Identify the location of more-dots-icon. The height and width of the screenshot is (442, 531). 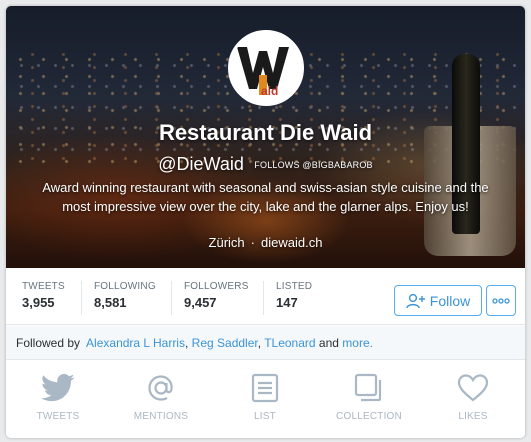
(501, 300).